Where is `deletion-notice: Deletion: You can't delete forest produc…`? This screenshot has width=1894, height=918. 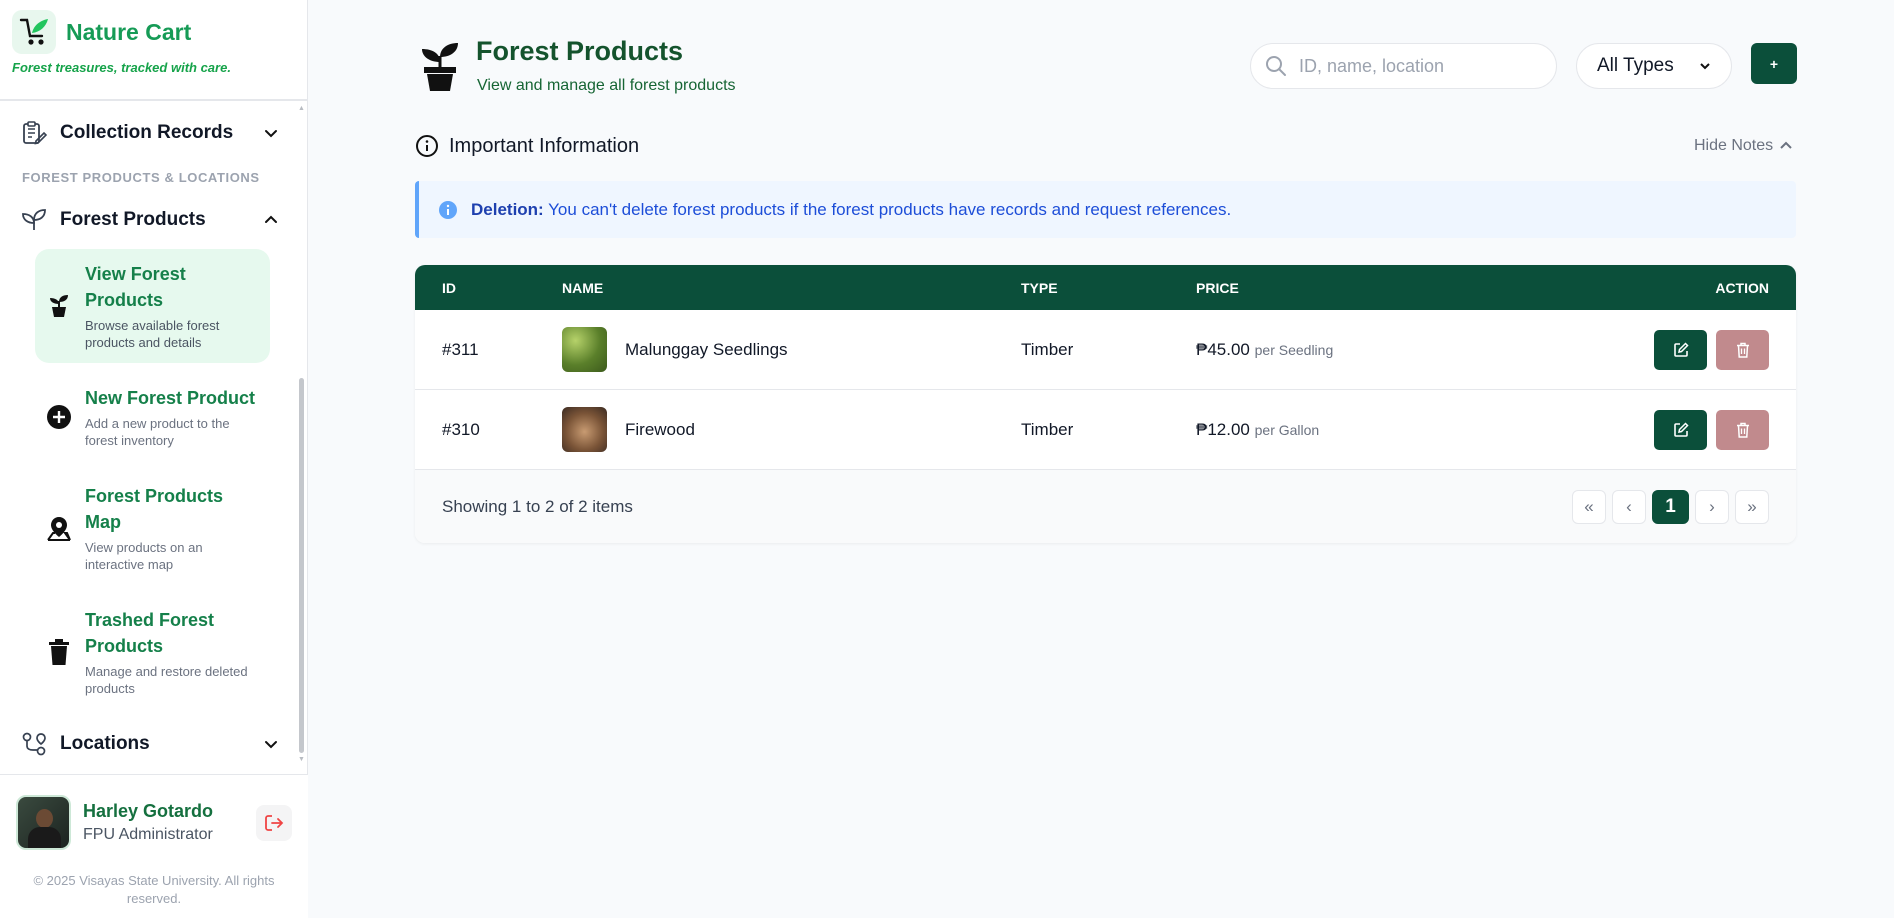
deletion-notice: Deletion: You can't delete forest produc… is located at coordinates (1105, 209).